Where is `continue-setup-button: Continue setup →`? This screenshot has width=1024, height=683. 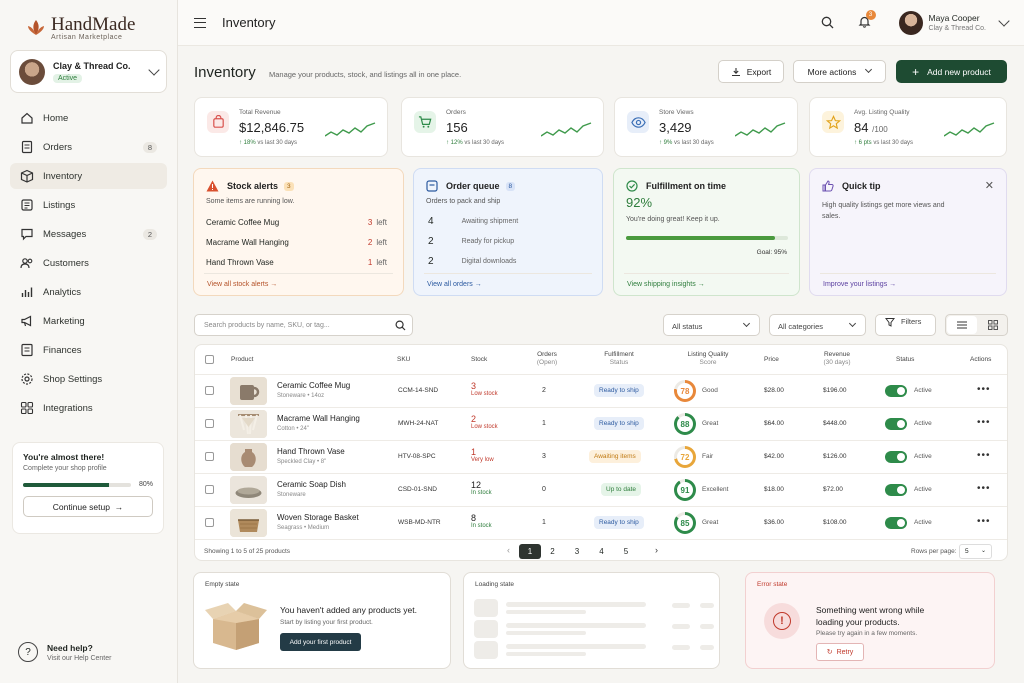
continue-setup-button: Continue setup → is located at coordinates (88, 506).